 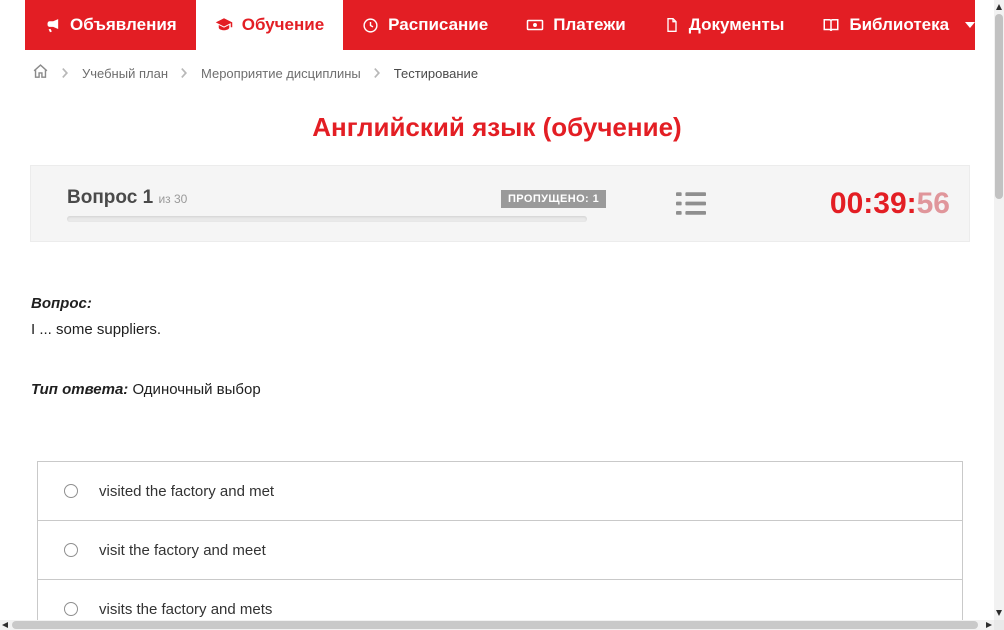 I want to click on scrollbar-corner, so click(x=999, y=625).